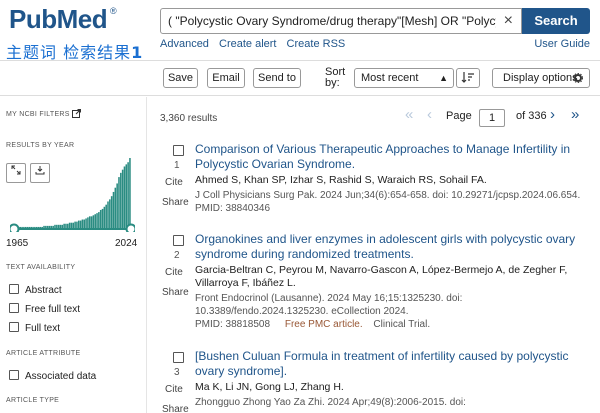  What do you see at coordinates (556, 21) in the screenshot?
I see `search-button: Search` at bounding box center [556, 21].